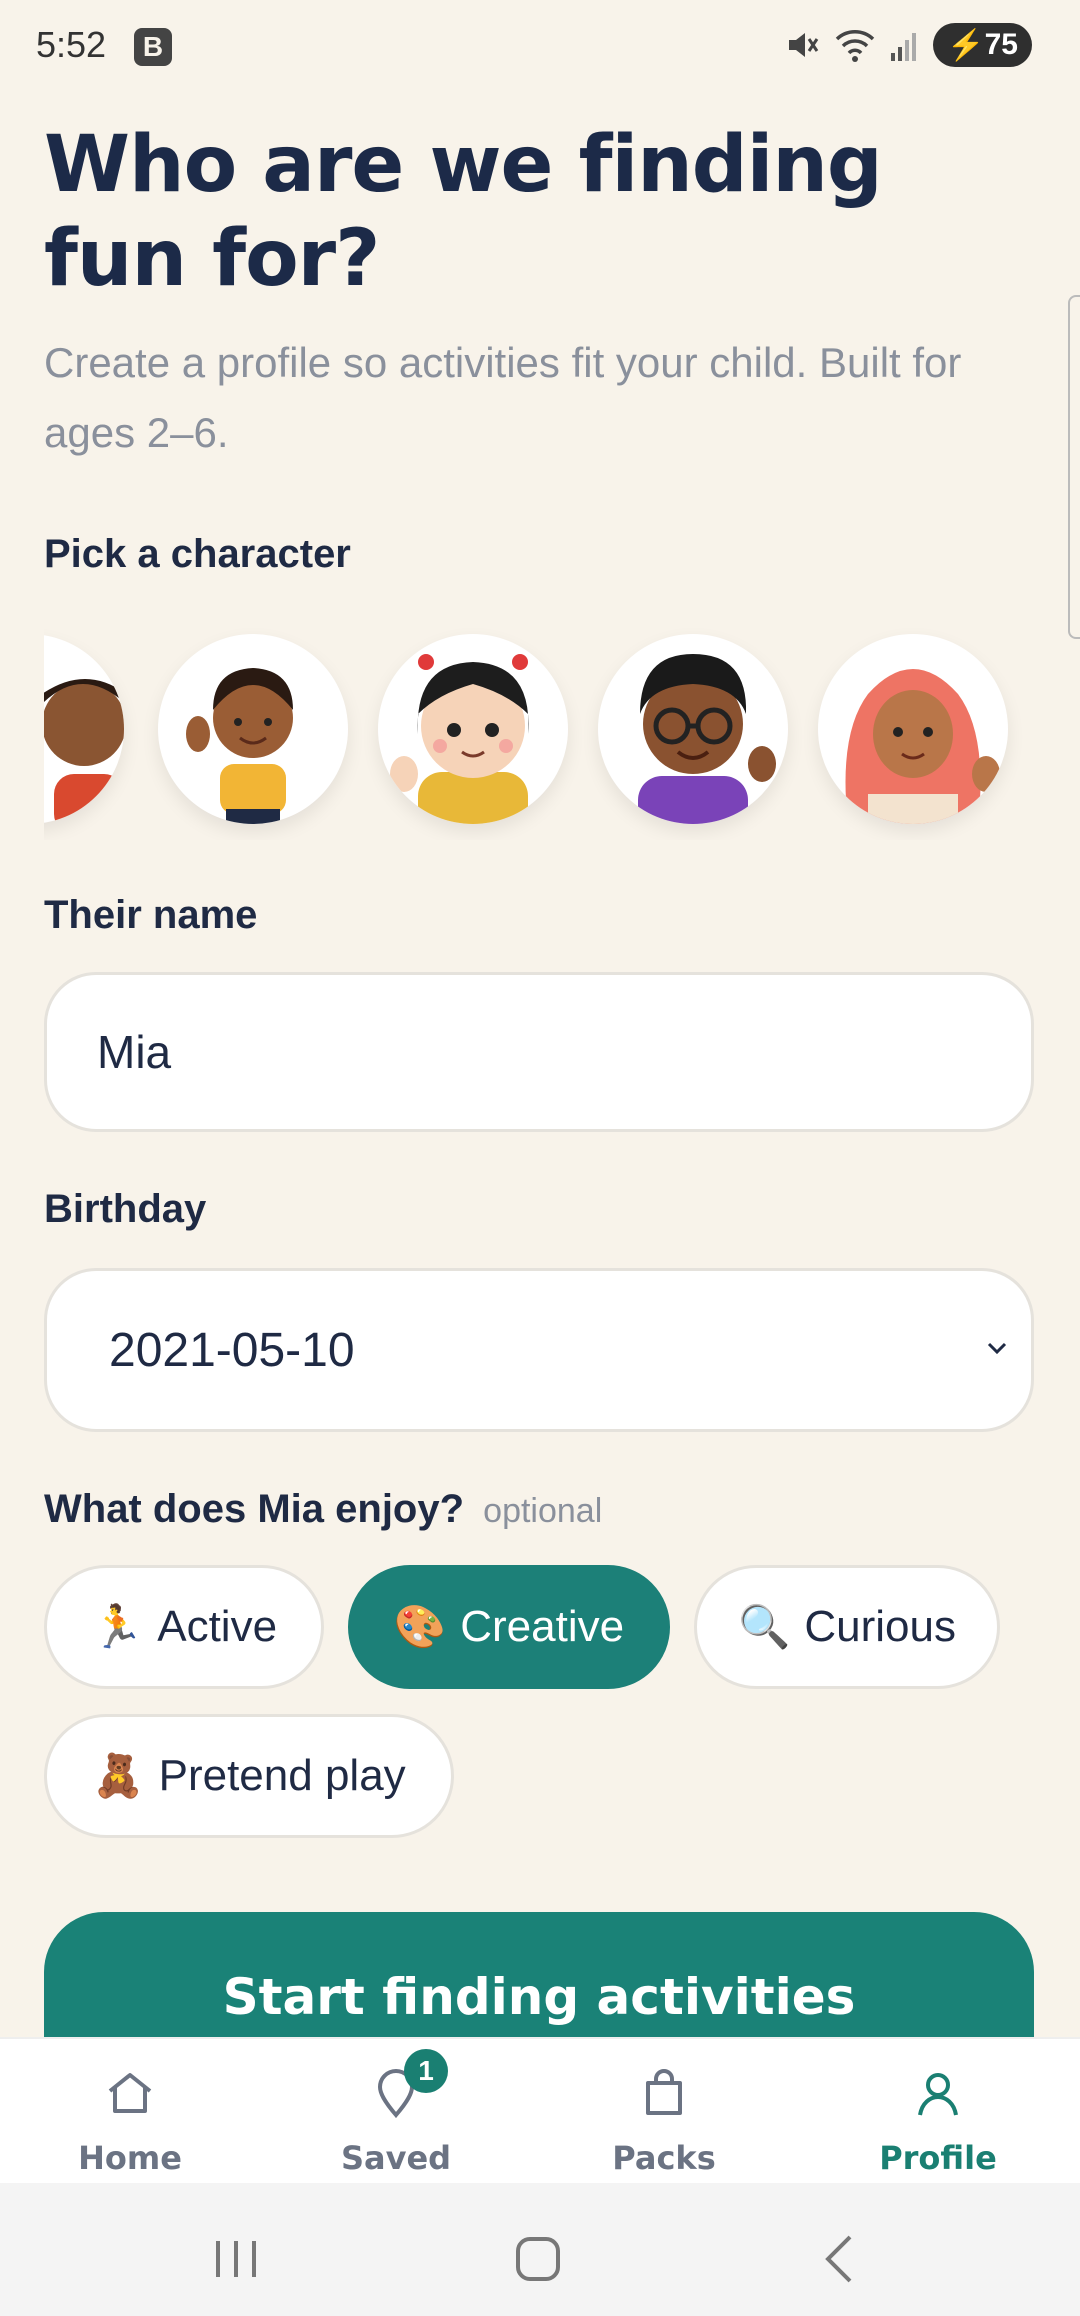  What do you see at coordinates (117, 1626) in the screenshot?
I see `running-icon: 🏃` at bounding box center [117, 1626].